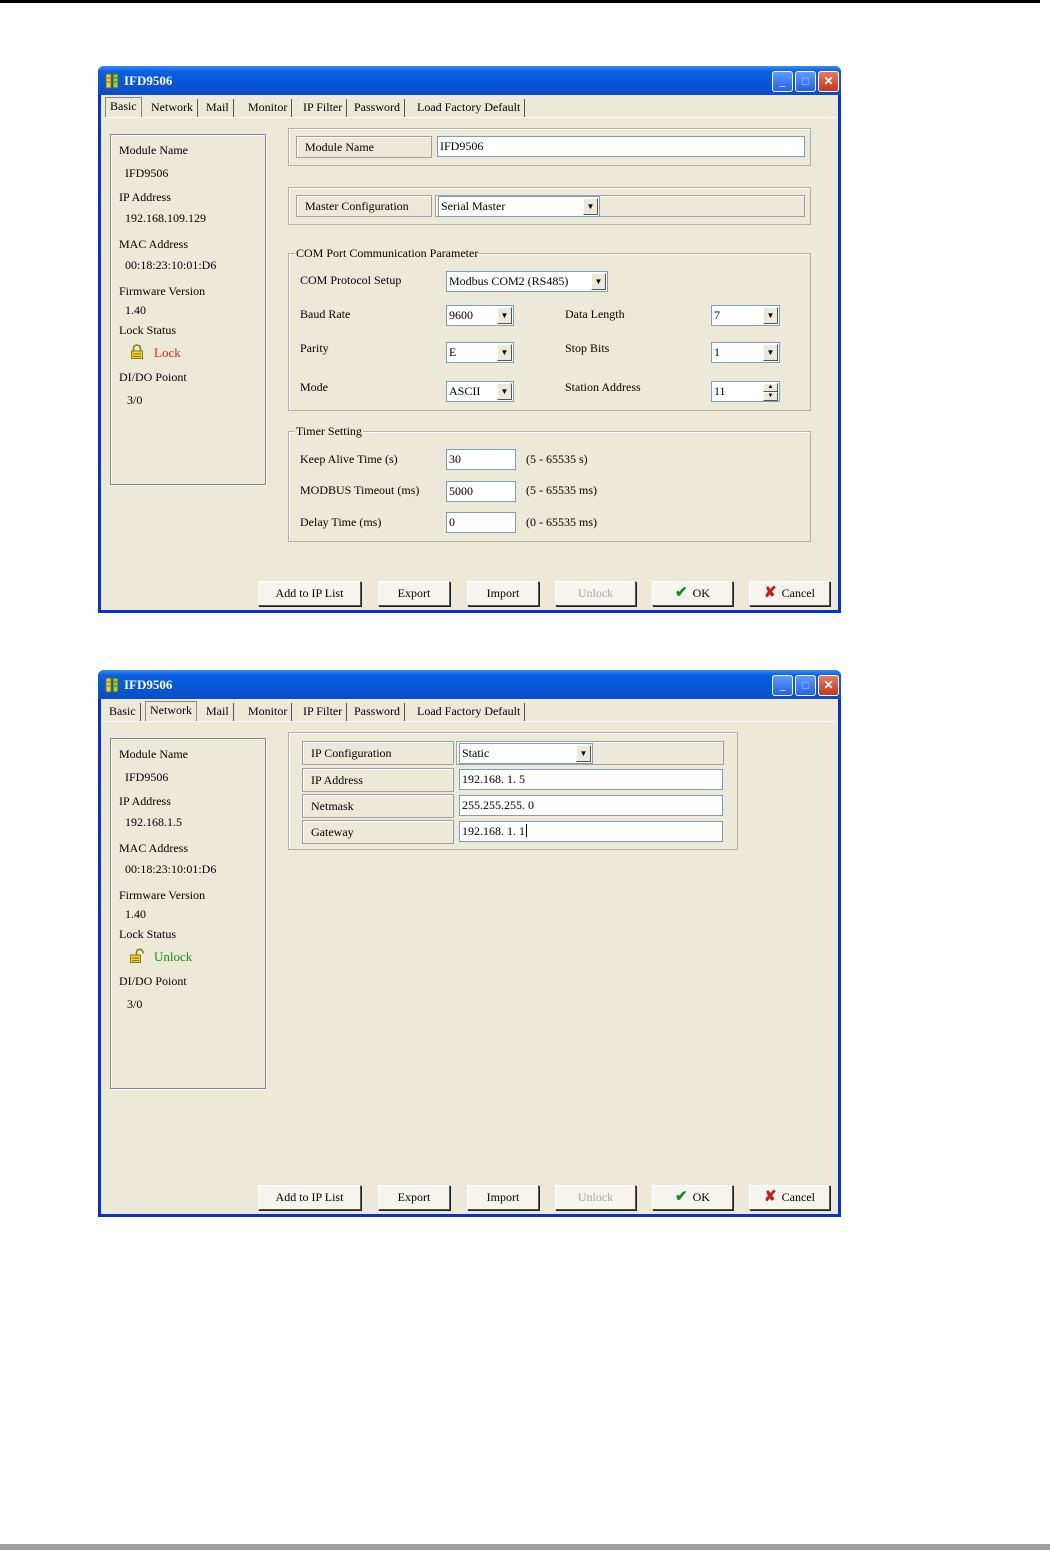  I want to click on mode-select: ASCII ▼, so click(480, 391).